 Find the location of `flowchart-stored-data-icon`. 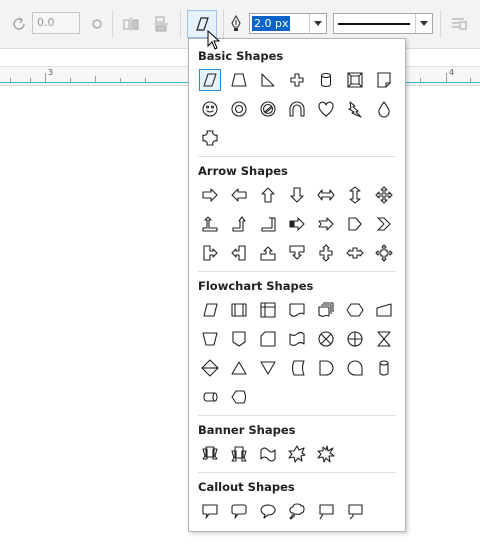

flowchart-stored-data-icon is located at coordinates (297, 368).